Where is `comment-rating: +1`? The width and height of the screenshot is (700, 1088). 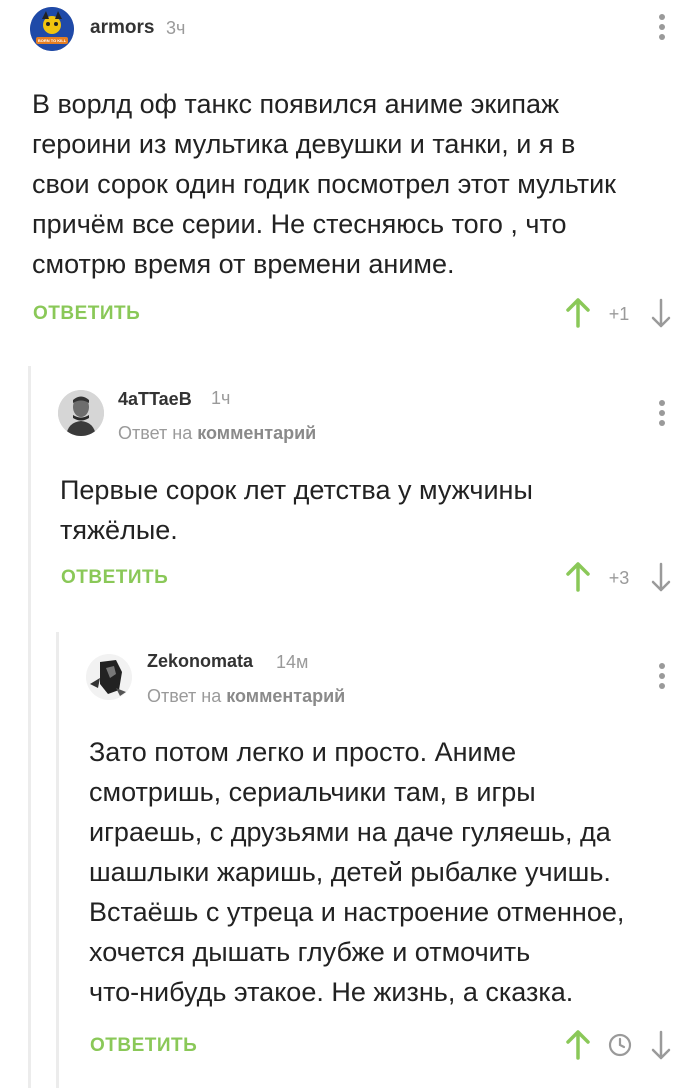 comment-rating: +1 is located at coordinates (619, 314).